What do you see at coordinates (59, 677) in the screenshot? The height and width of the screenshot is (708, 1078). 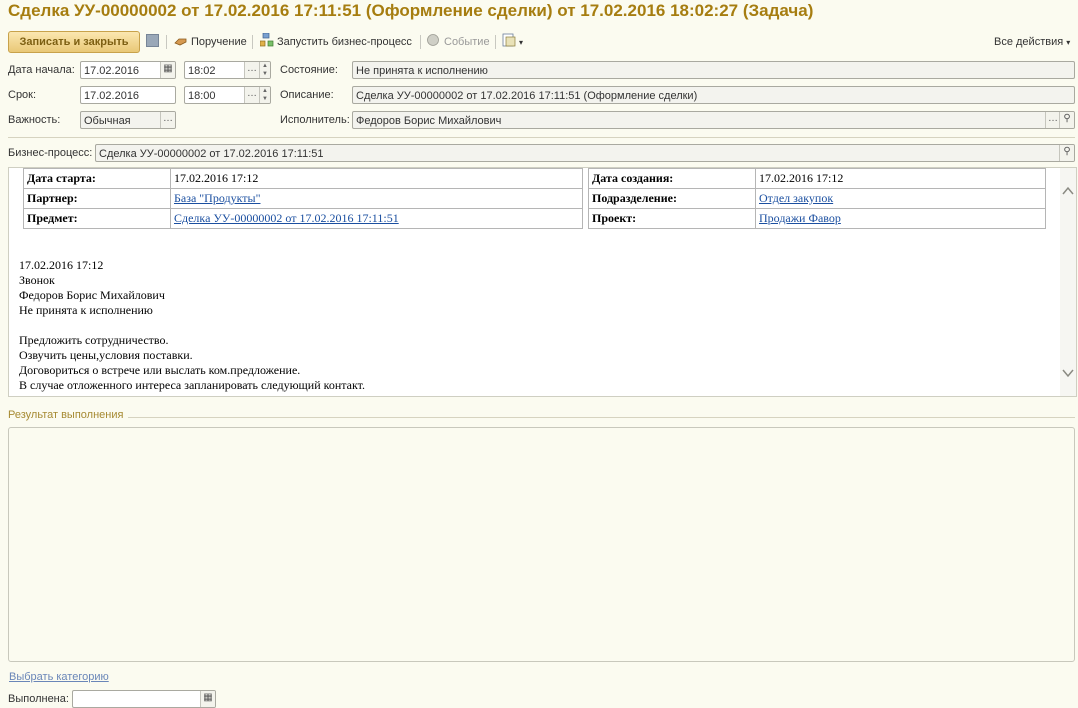 I see `choose-category-link: Выбрать категорию` at bounding box center [59, 677].